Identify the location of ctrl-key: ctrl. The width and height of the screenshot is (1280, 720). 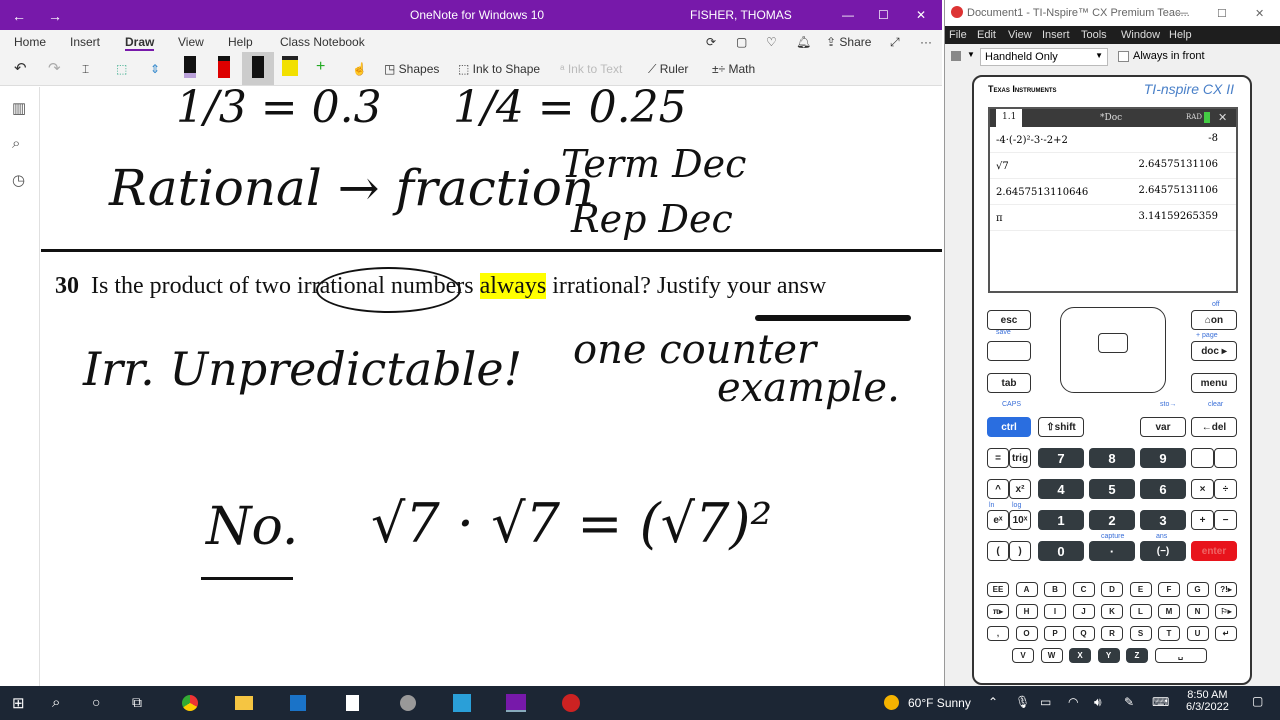
(1009, 427).